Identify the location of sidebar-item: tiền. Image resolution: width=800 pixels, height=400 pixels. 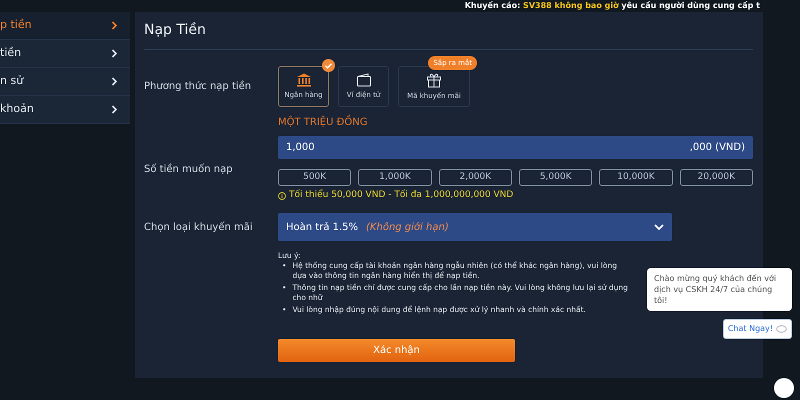
(65, 54).